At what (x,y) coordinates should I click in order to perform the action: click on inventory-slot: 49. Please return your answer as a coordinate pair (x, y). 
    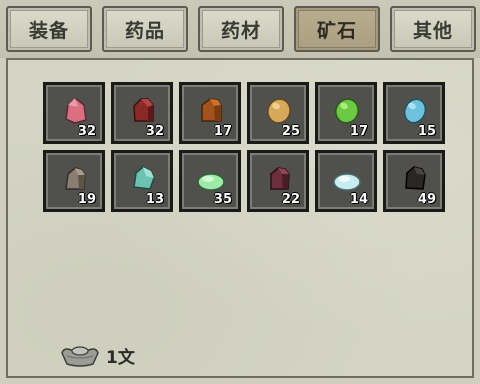
    Looking at the image, I should click on (414, 181).